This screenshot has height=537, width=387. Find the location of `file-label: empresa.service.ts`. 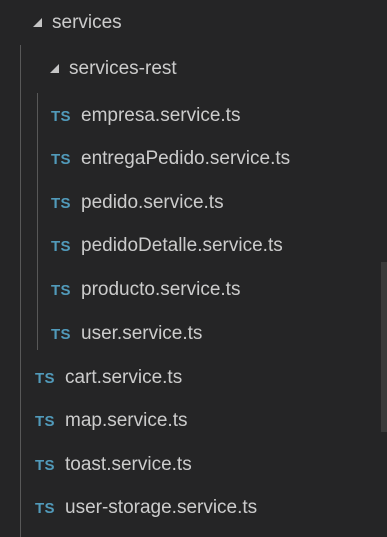

file-label: empresa.service.ts is located at coordinates (161, 115).